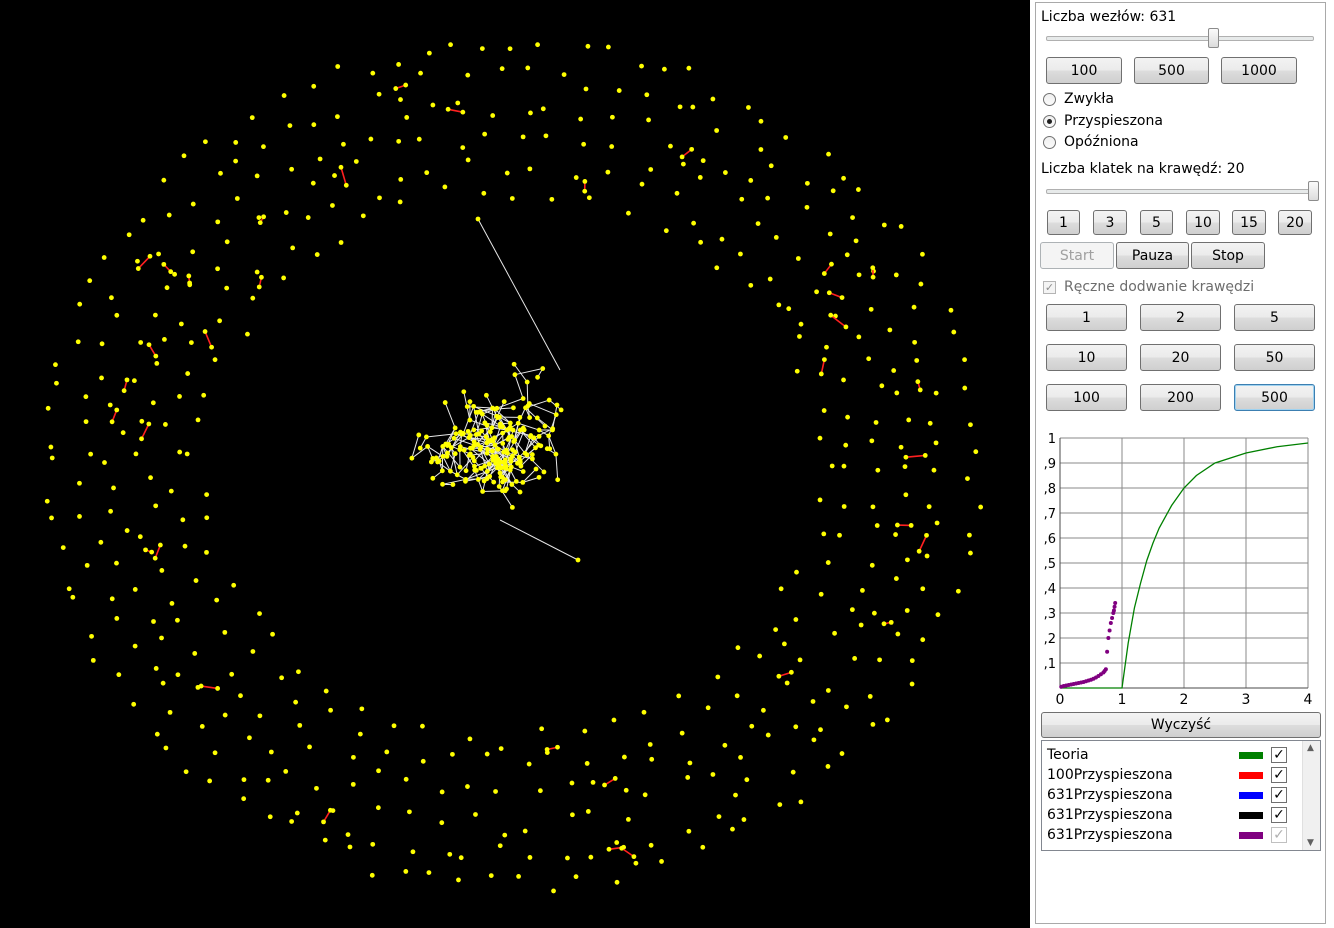 This screenshot has height=928, width=1334. I want to click on mode-radio-opozniona: Opóźniona, so click(1091, 142).